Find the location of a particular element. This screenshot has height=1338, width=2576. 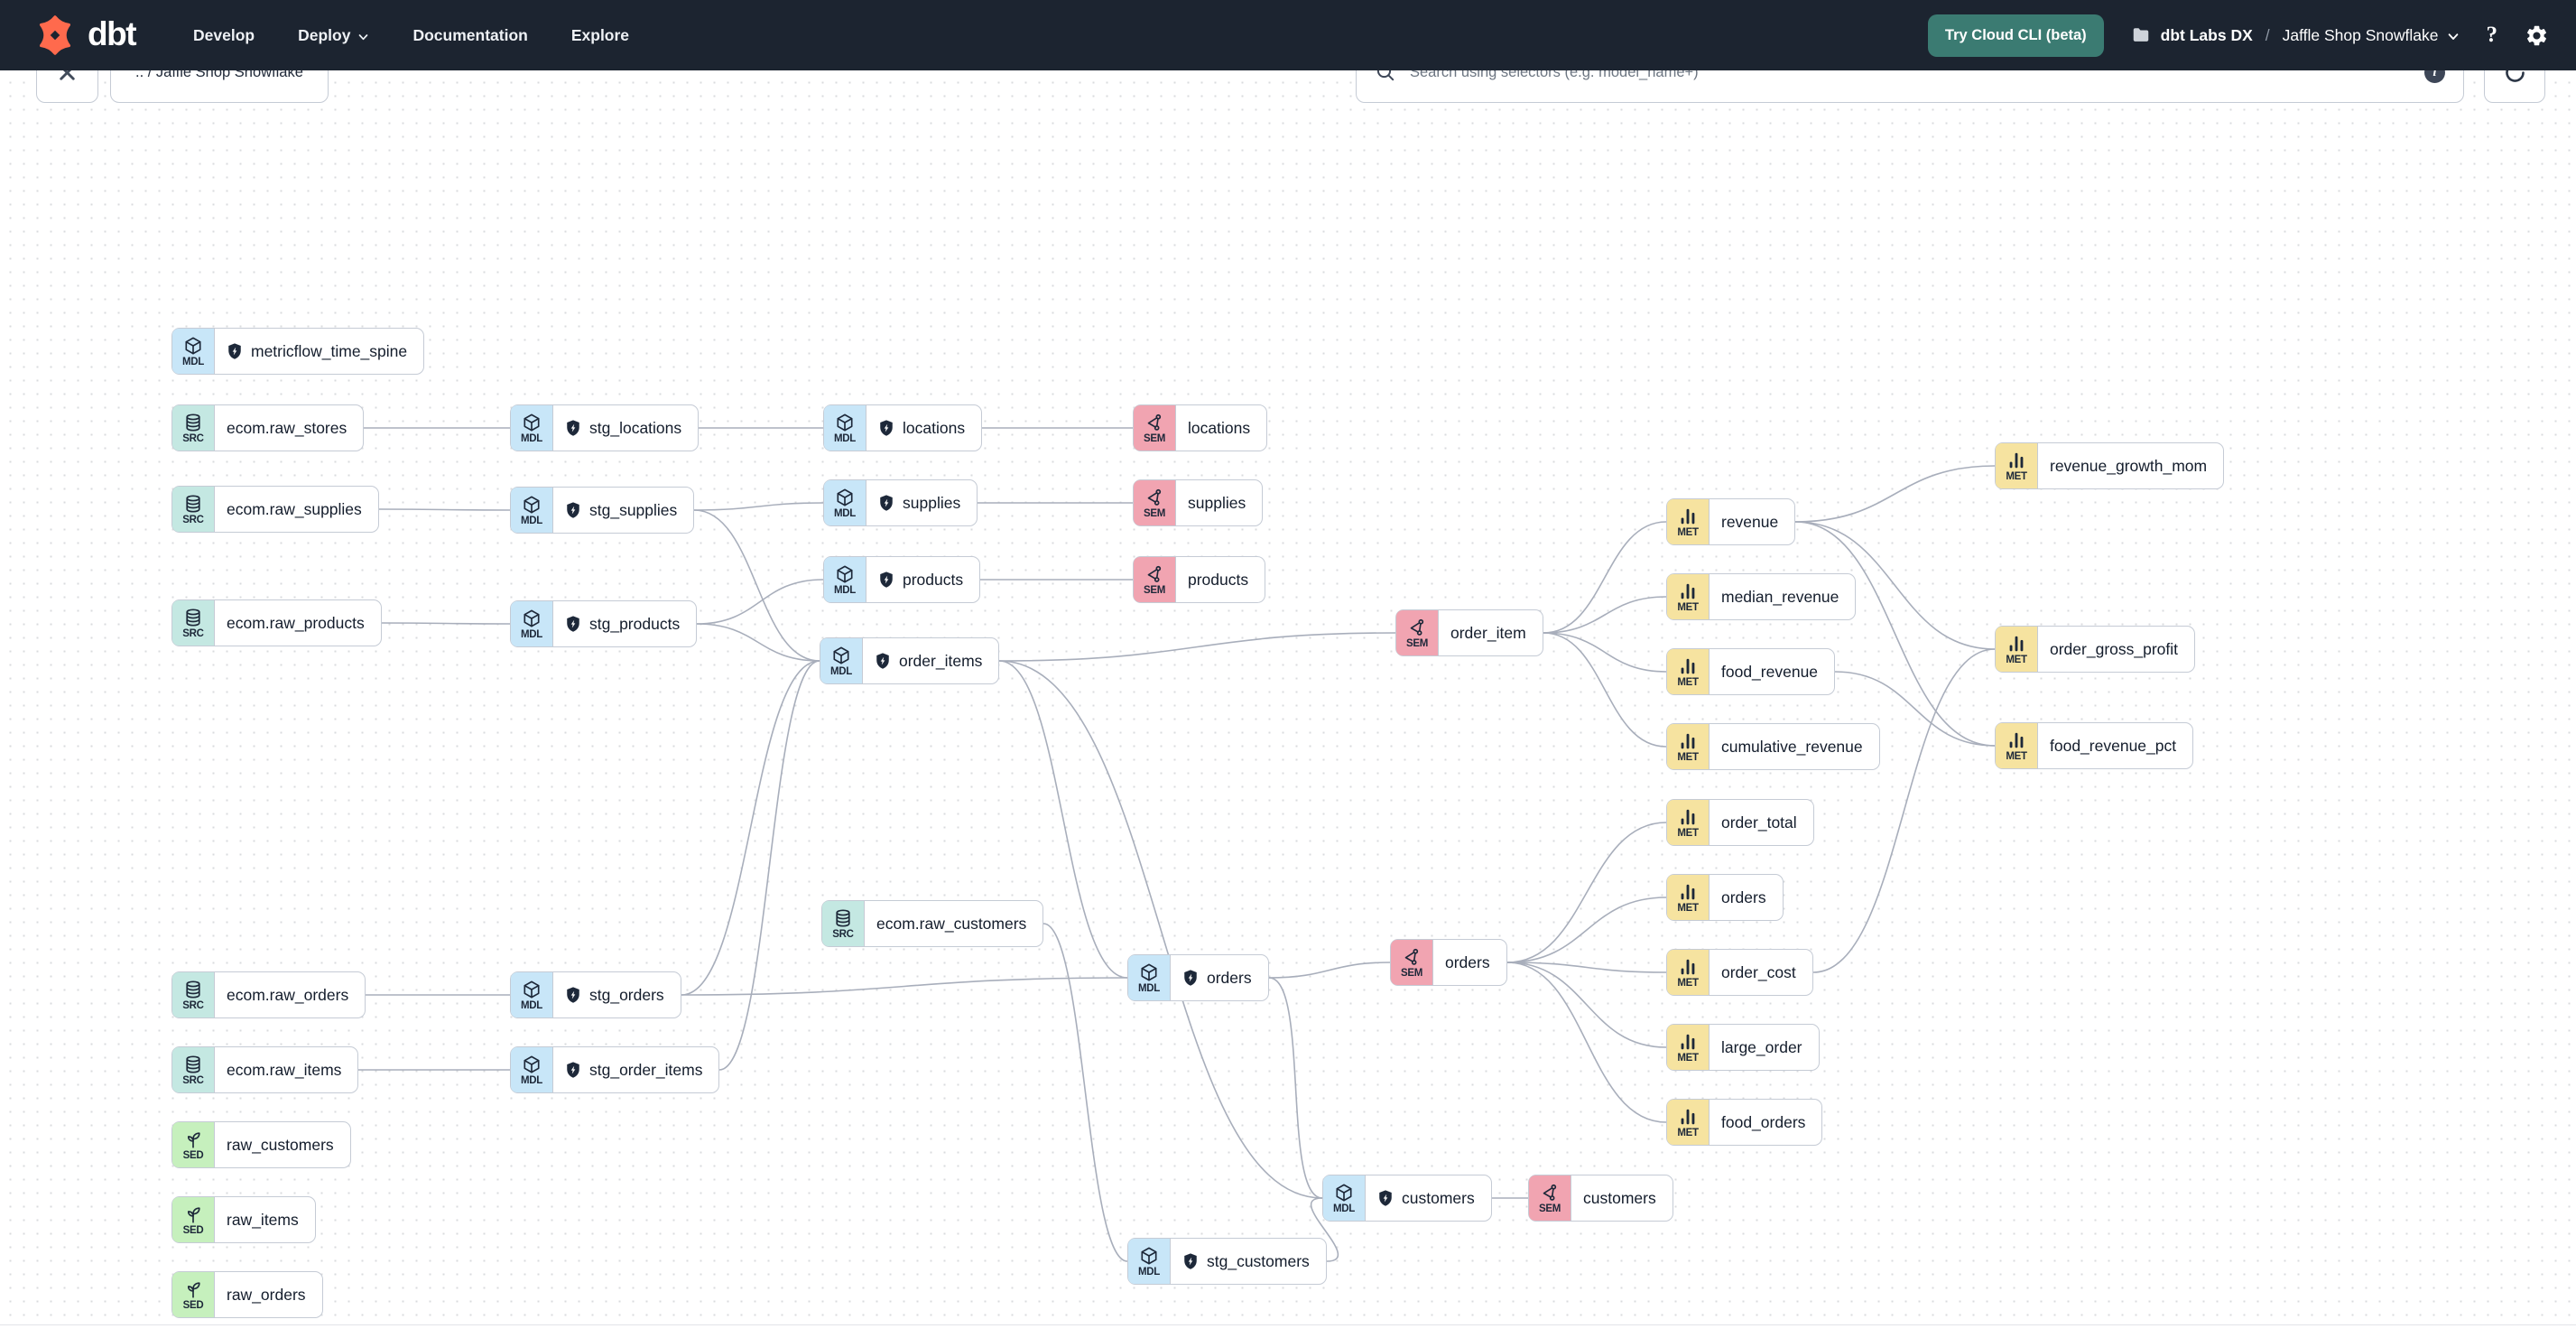

node-label: ecom.raw_products is located at coordinates (296, 622).